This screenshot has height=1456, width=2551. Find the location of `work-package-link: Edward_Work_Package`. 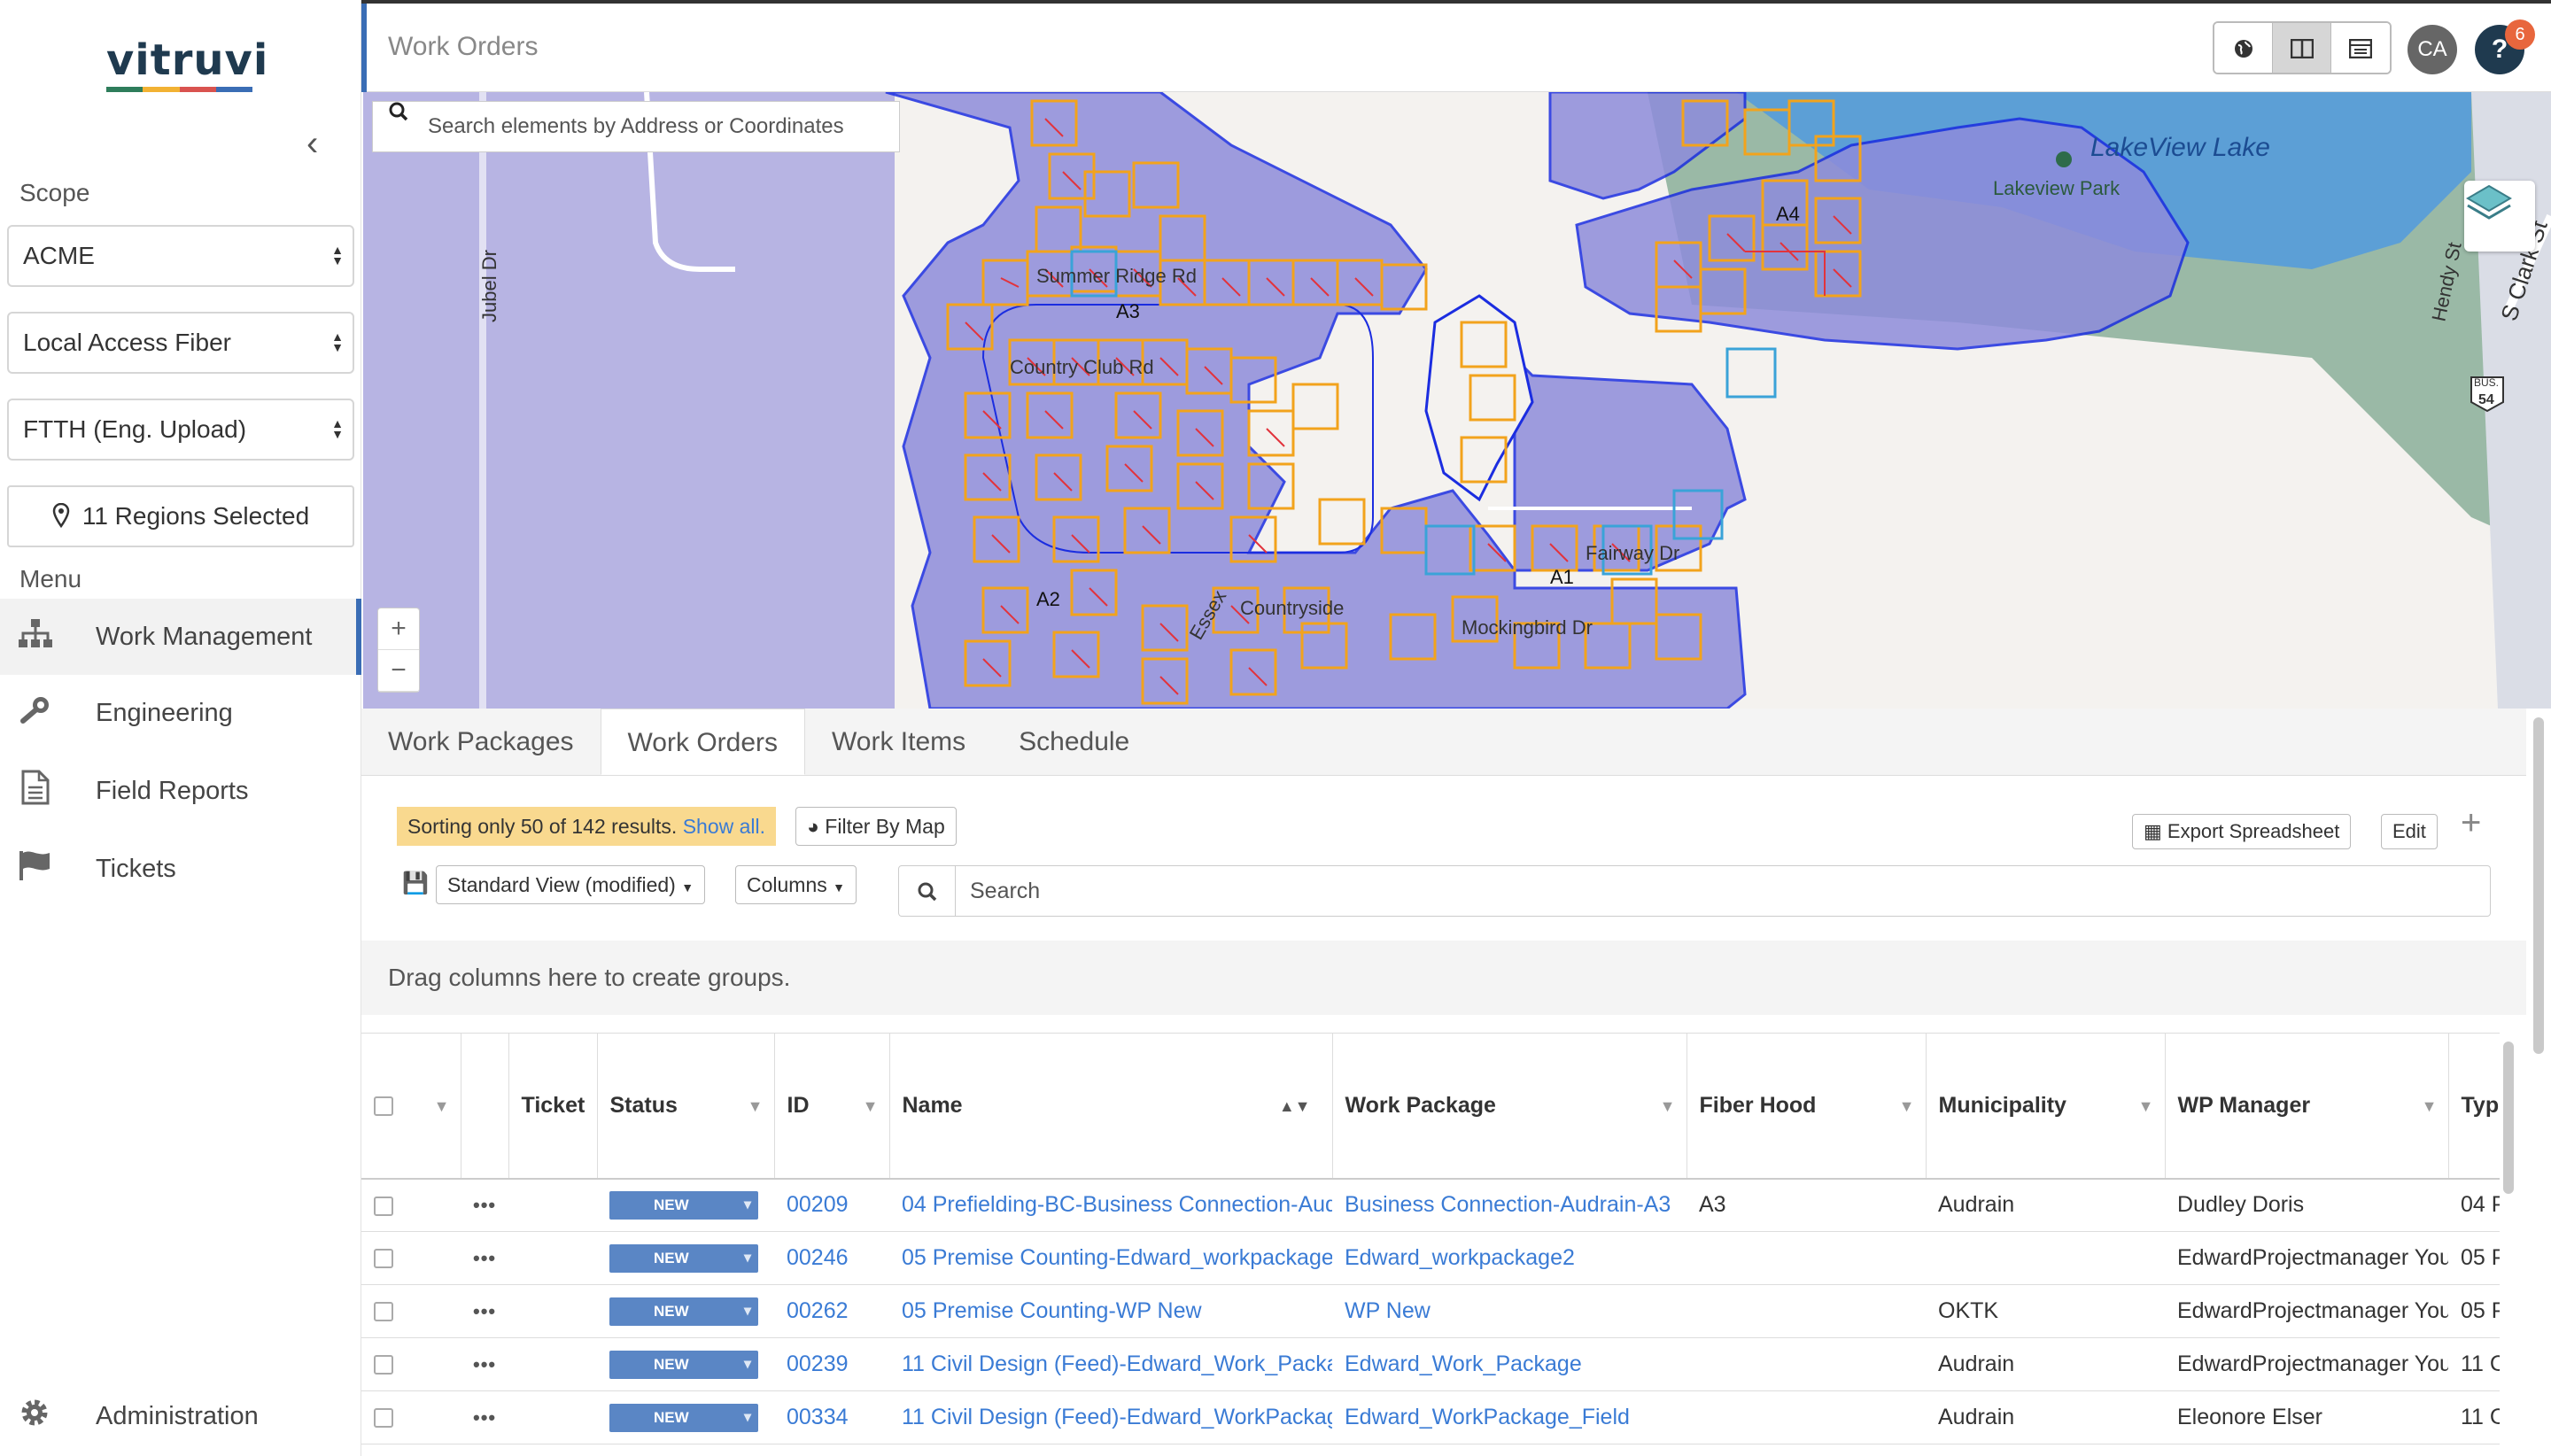

work-package-link: Edward_Work_Package is located at coordinates (1509, 1364).